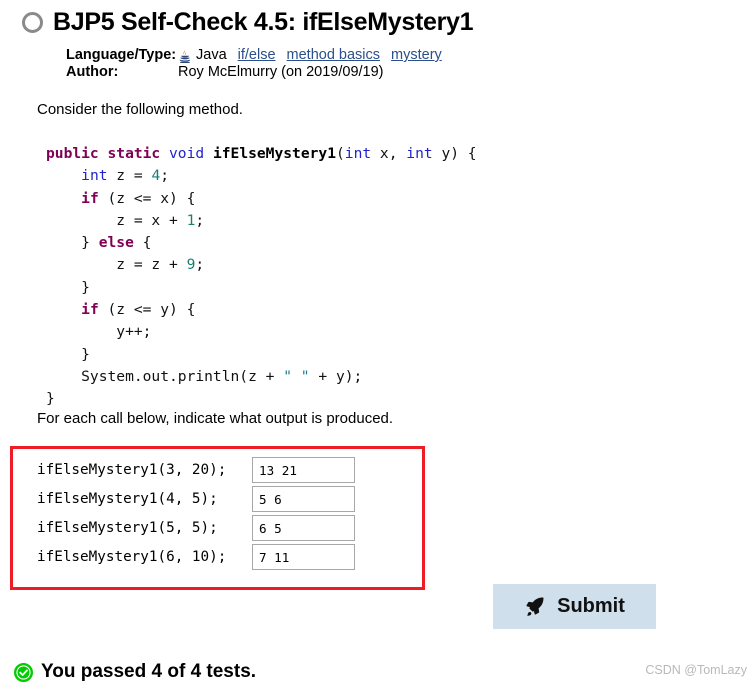  Describe the element at coordinates (336, 376) in the screenshot. I see `code-token: + y);` at that location.